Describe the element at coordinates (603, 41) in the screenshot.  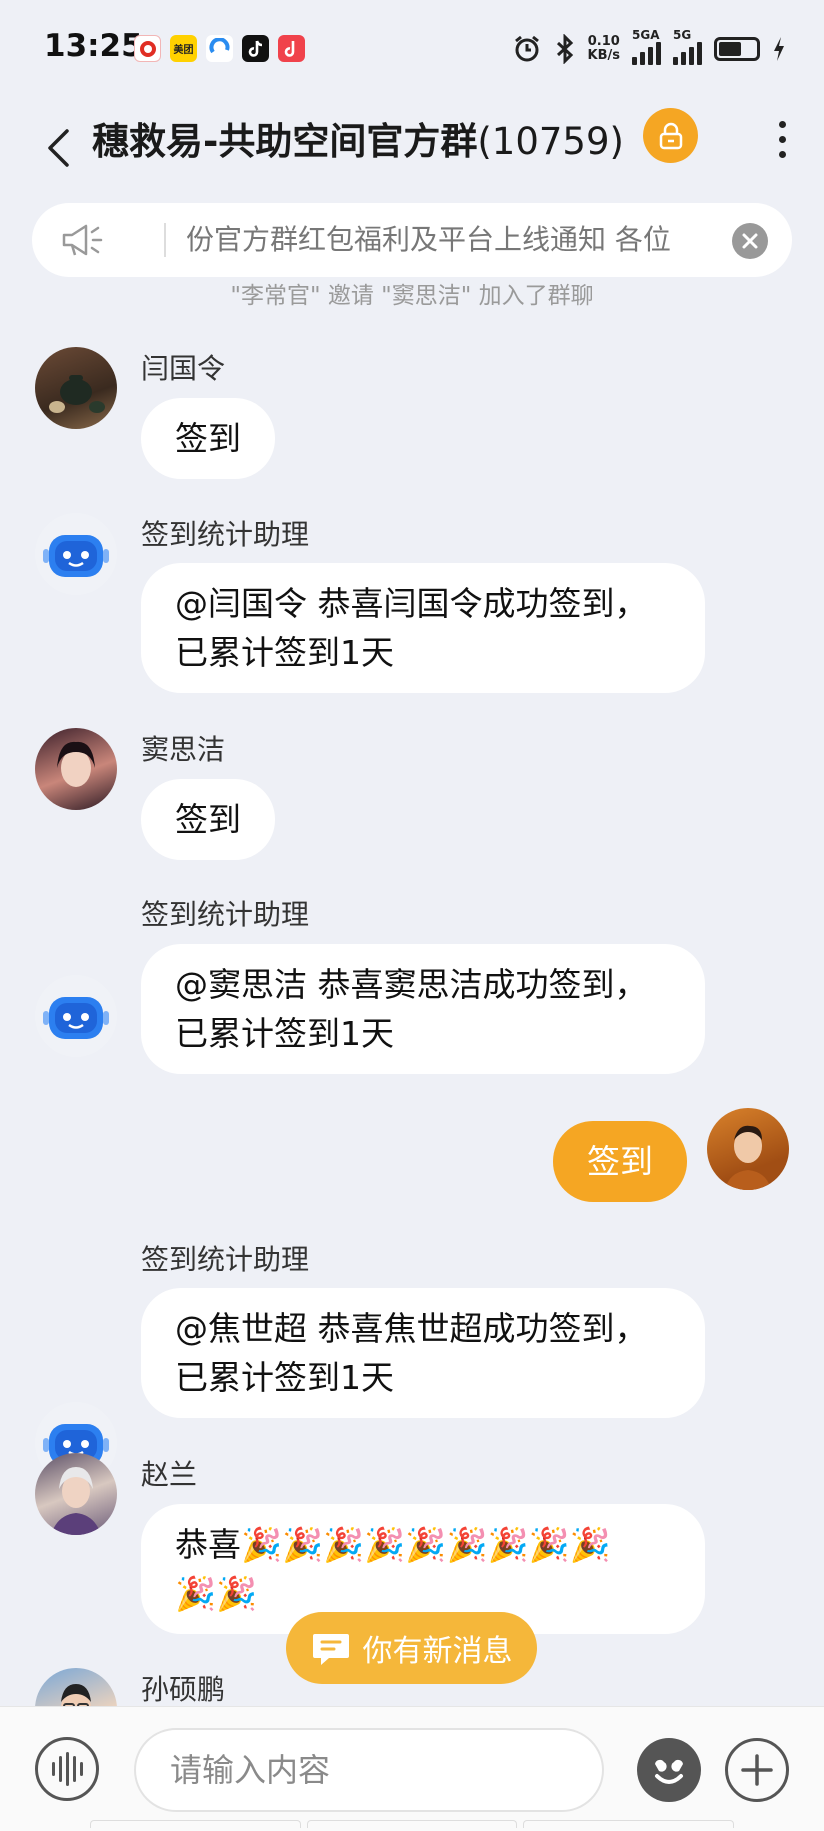
I see `network-speed-value: 0.10` at that location.